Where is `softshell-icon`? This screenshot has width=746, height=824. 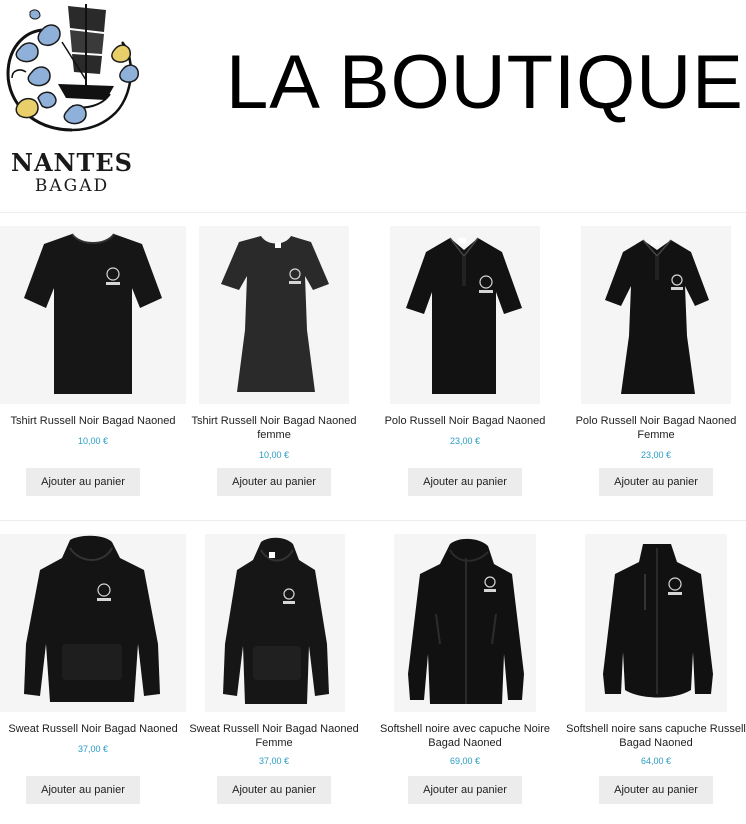 softshell-icon is located at coordinates (656, 623).